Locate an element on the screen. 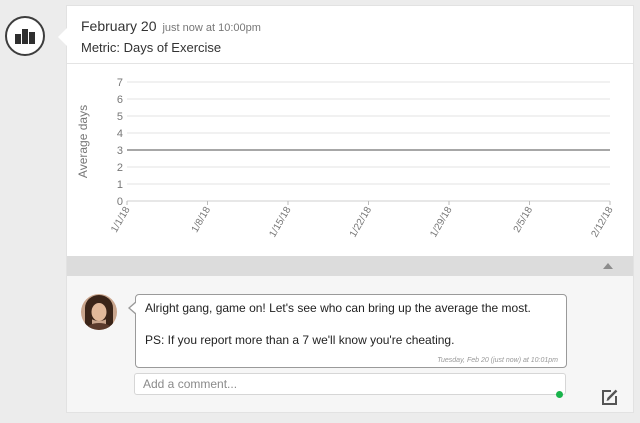  y-tick-label: 1 is located at coordinates (120, 185).